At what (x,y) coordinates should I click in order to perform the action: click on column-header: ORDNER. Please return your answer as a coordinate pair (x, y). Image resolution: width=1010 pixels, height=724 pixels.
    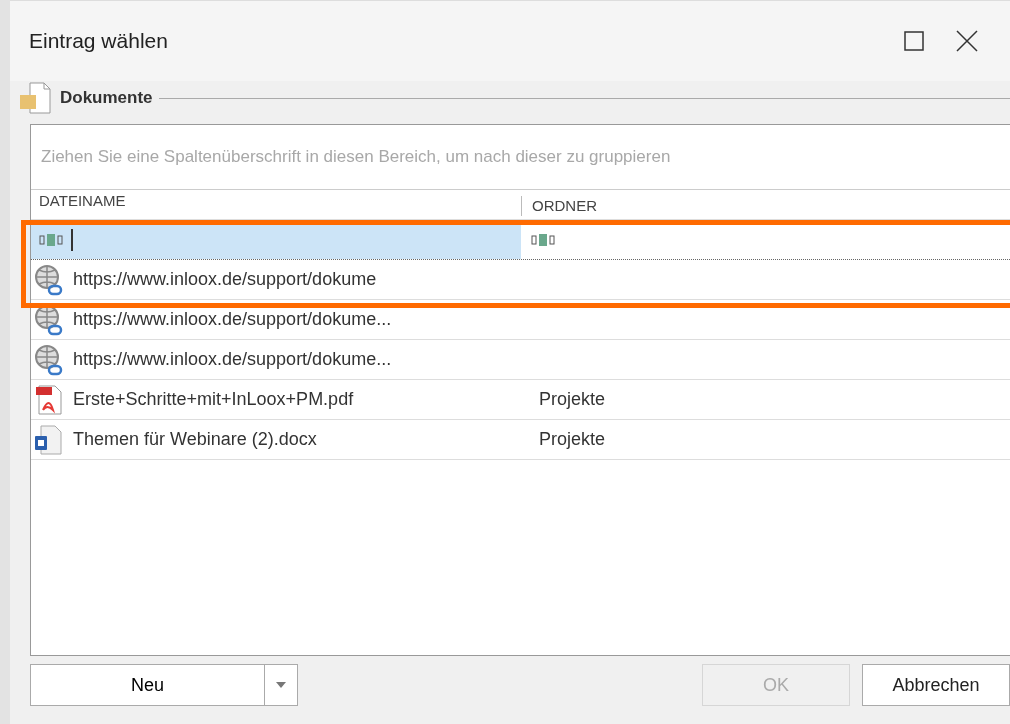
    Looking at the image, I should click on (564, 205).